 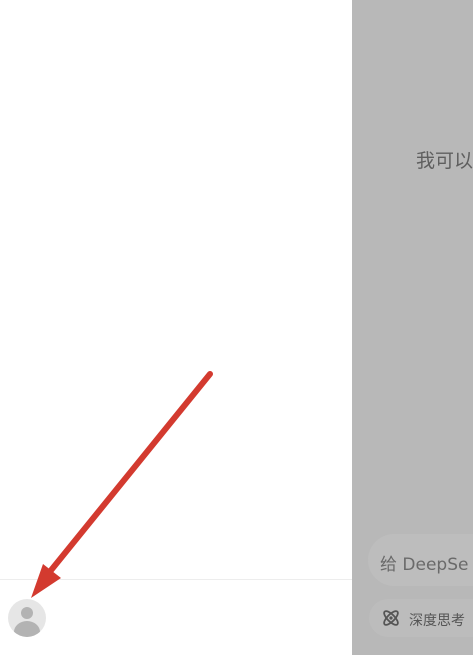 I want to click on atom-icon, so click(x=391, y=618).